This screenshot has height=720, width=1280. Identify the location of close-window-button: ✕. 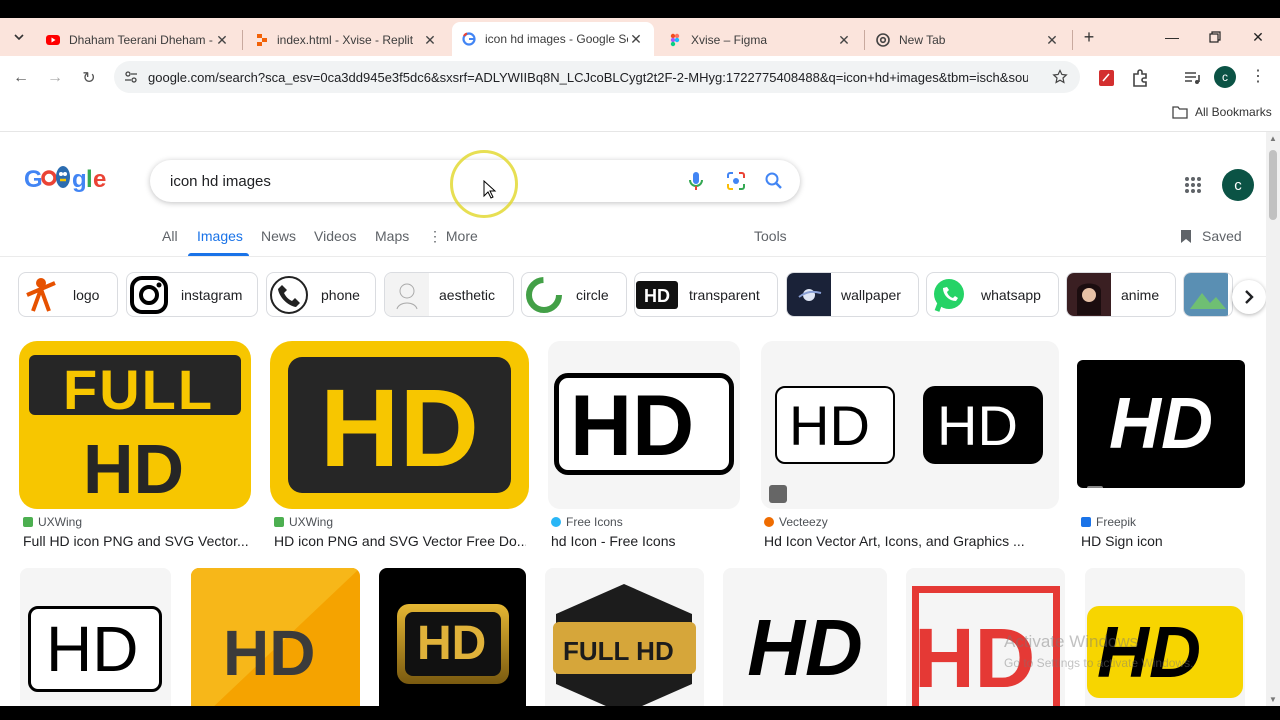
(1258, 37).